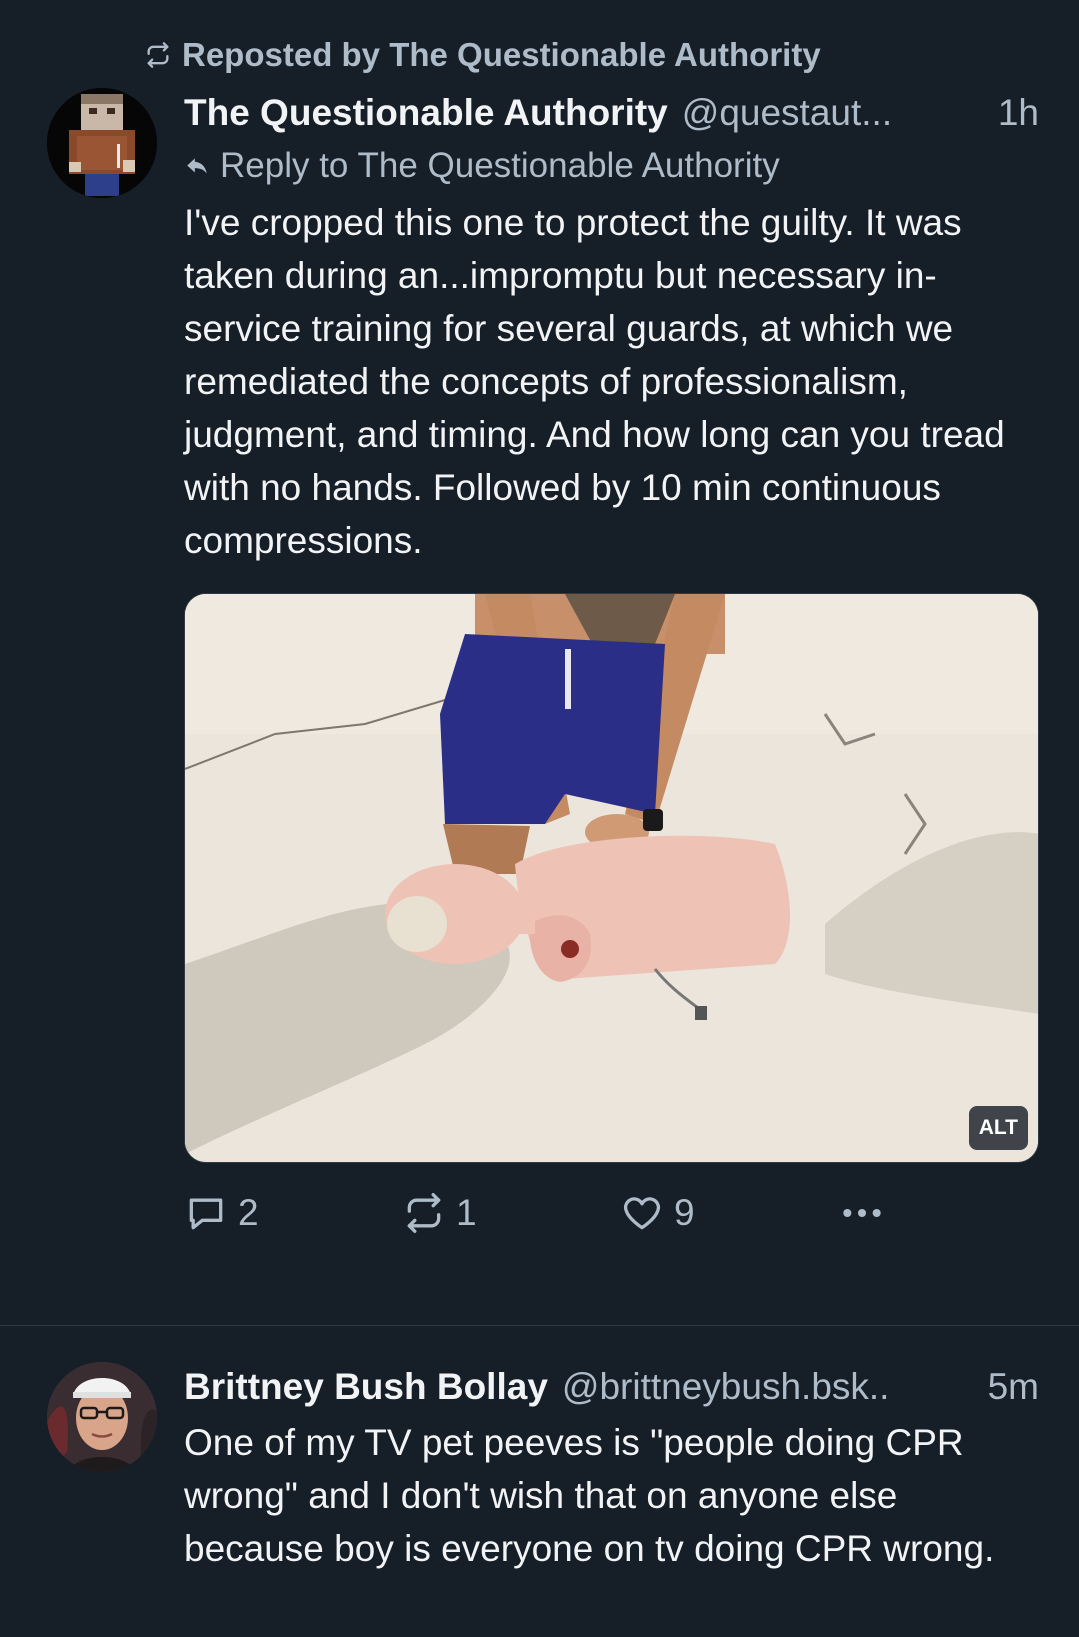  Describe the element at coordinates (1013, 1387) in the screenshot. I see `timestamp: 5m` at that location.